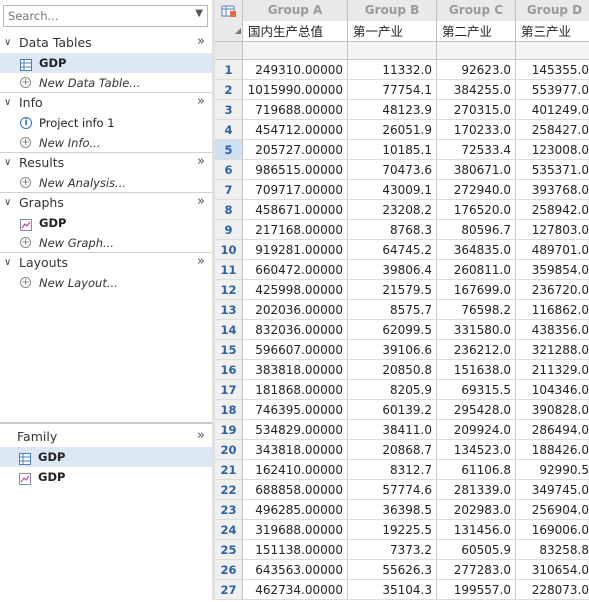 The image size is (589, 602). Describe the element at coordinates (476, 110) in the screenshot. I see `table-cell: 270315.0` at that location.